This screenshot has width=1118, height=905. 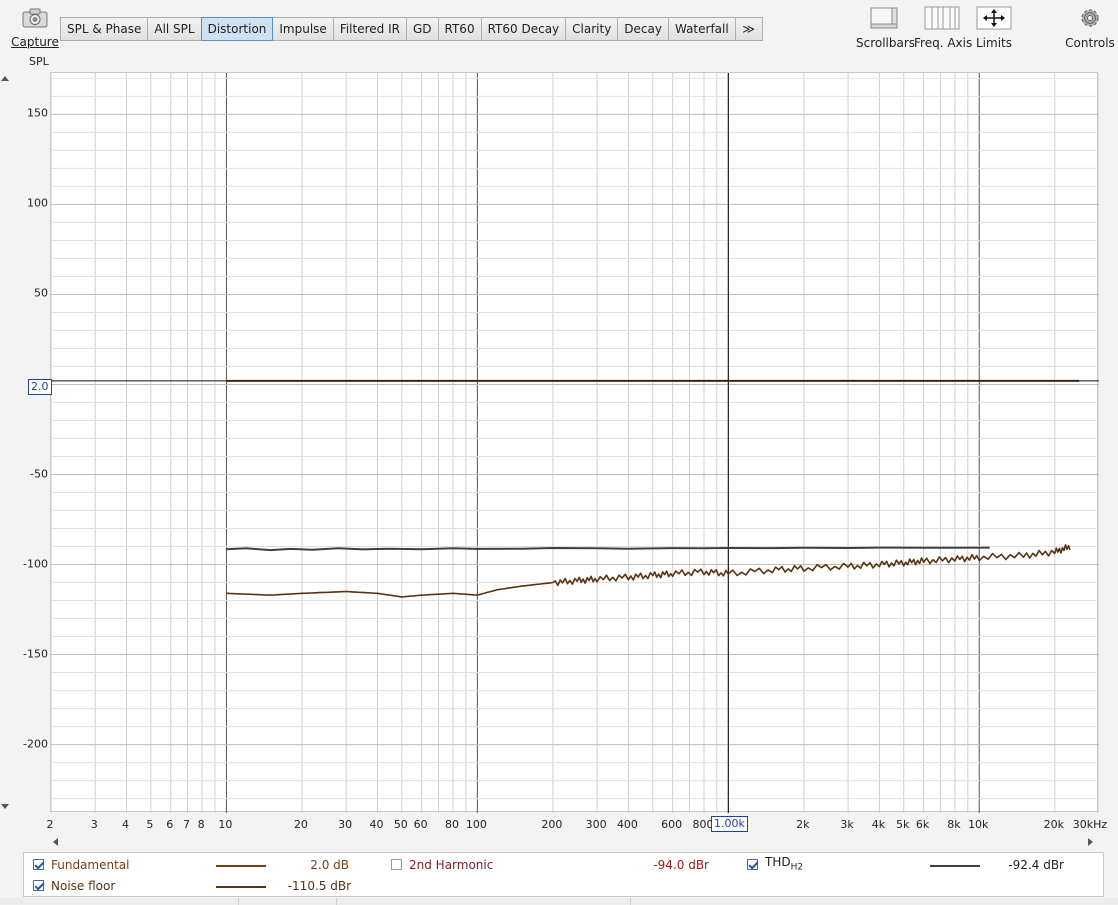 I want to click on y-tick-label: -150, so click(x=35, y=654).